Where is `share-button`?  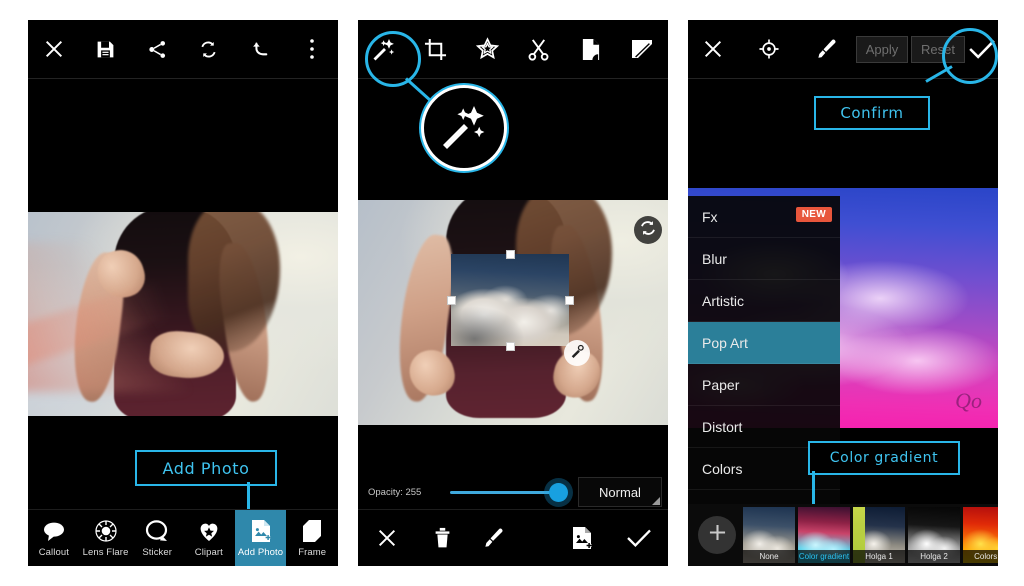
share-button is located at coordinates (157, 49).